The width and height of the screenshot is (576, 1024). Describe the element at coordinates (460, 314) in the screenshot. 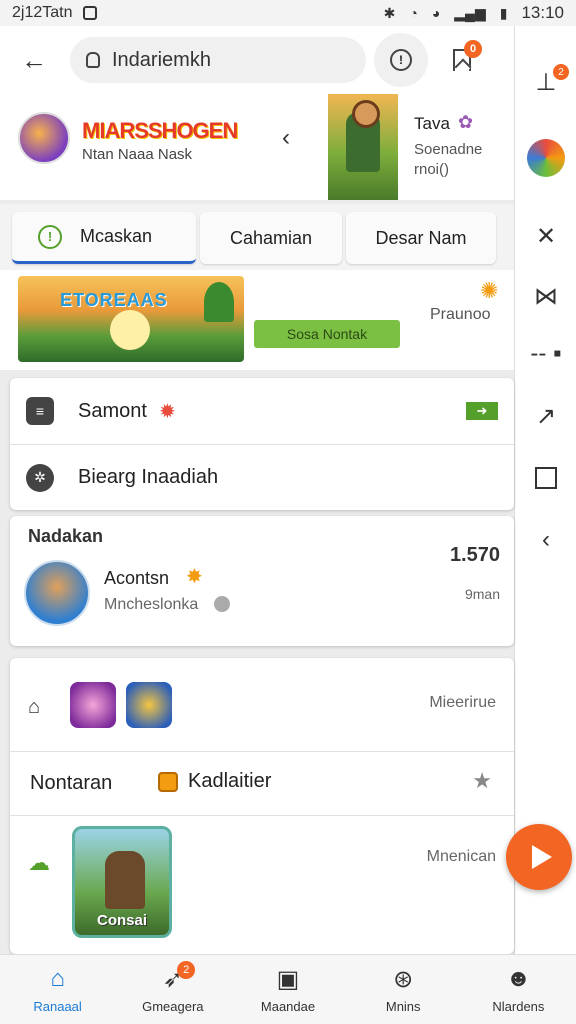

I see `banner-side-label: Praunoo` at that location.